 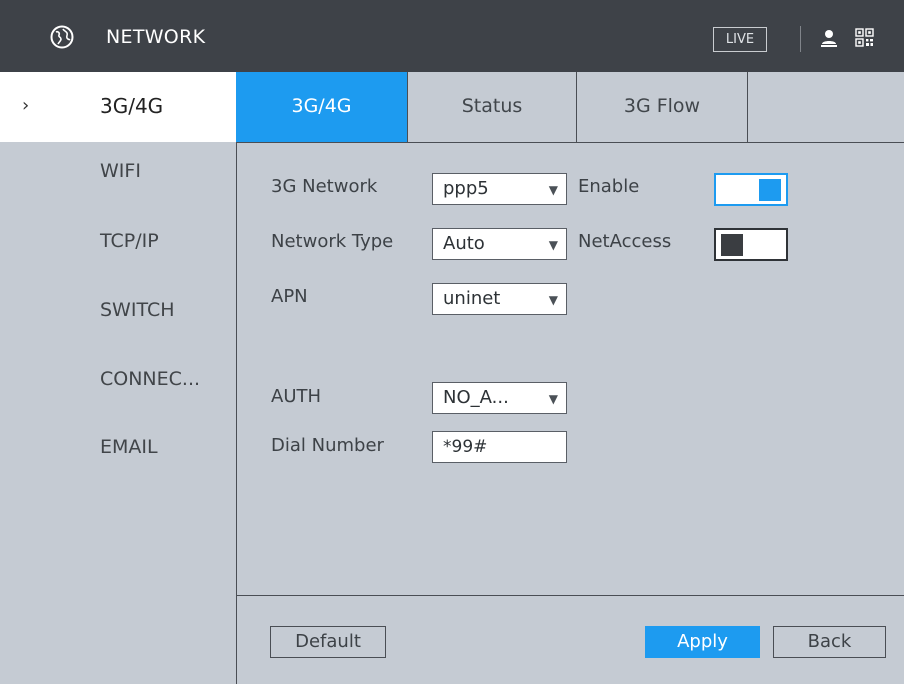 What do you see at coordinates (26, 105) in the screenshot?
I see `chevron-right-icon: ›` at bounding box center [26, 105].